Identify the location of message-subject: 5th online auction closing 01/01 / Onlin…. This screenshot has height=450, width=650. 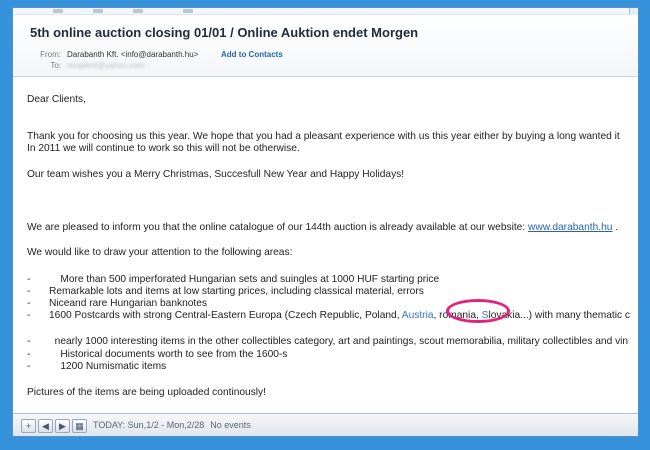
(224, 32).